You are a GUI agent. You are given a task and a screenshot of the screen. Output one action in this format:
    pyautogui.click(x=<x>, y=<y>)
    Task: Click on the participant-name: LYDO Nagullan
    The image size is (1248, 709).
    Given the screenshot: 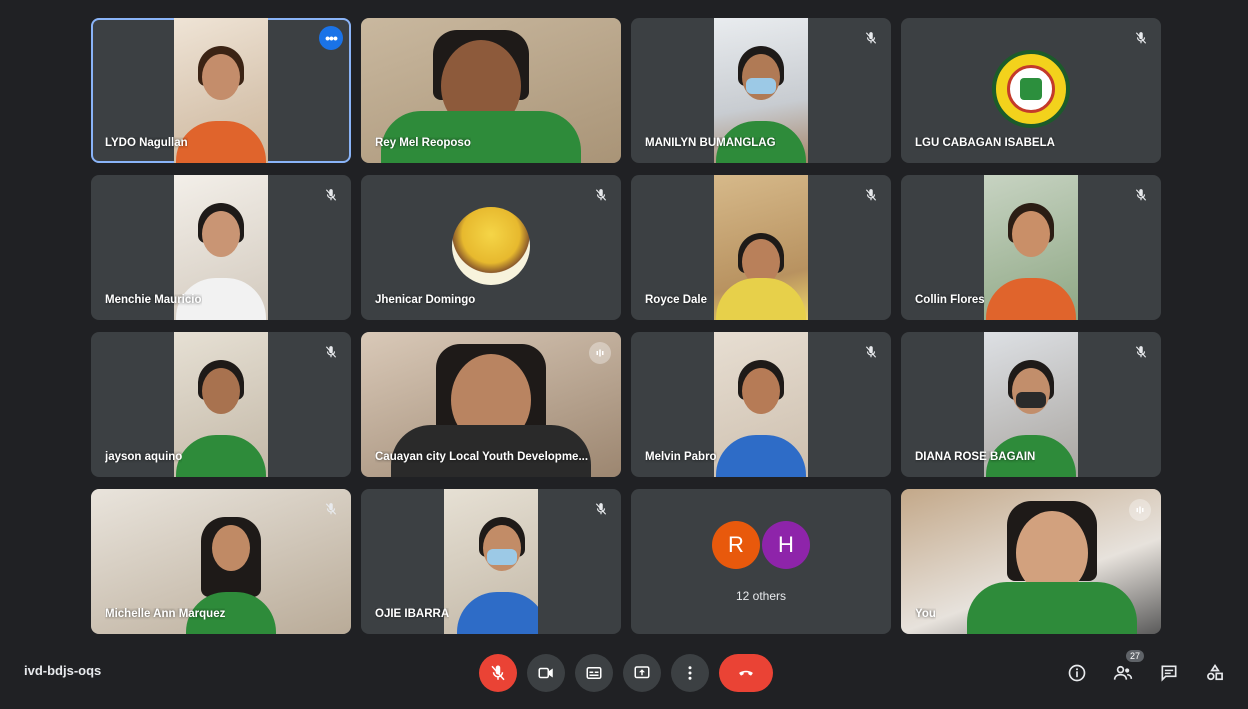 What is the action you would take?
    pyautogui.click(x=146, y=143)
    